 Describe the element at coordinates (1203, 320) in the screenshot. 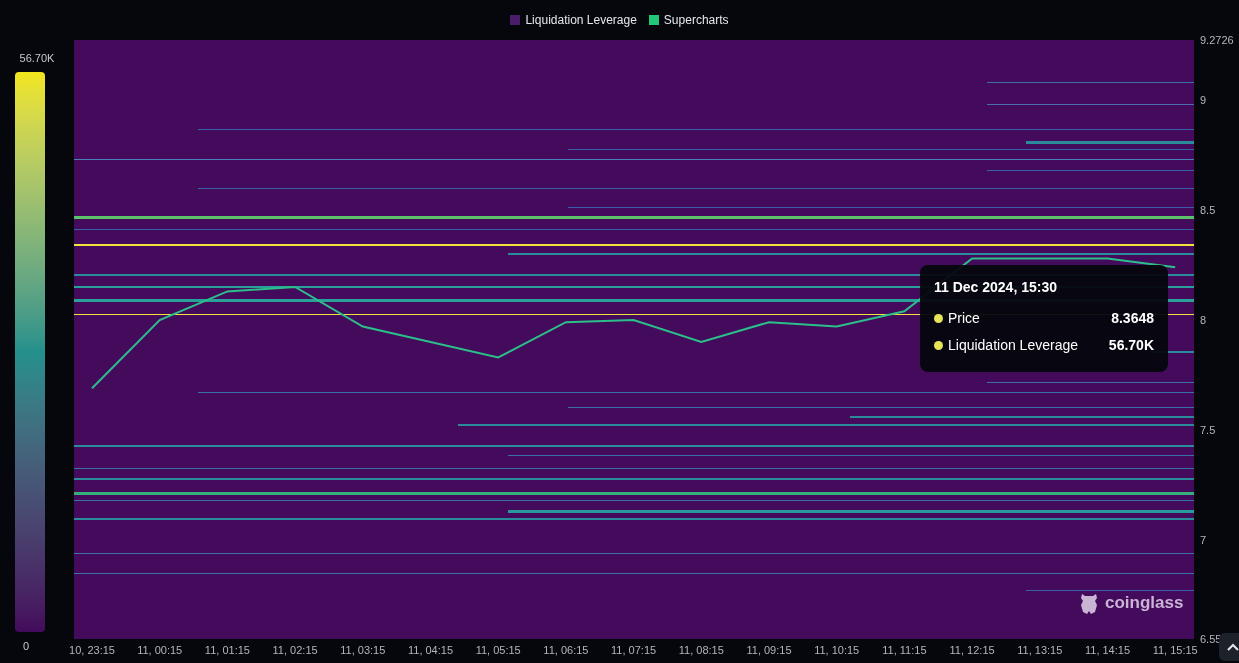

I see `y-tick-label: 8` at that location.